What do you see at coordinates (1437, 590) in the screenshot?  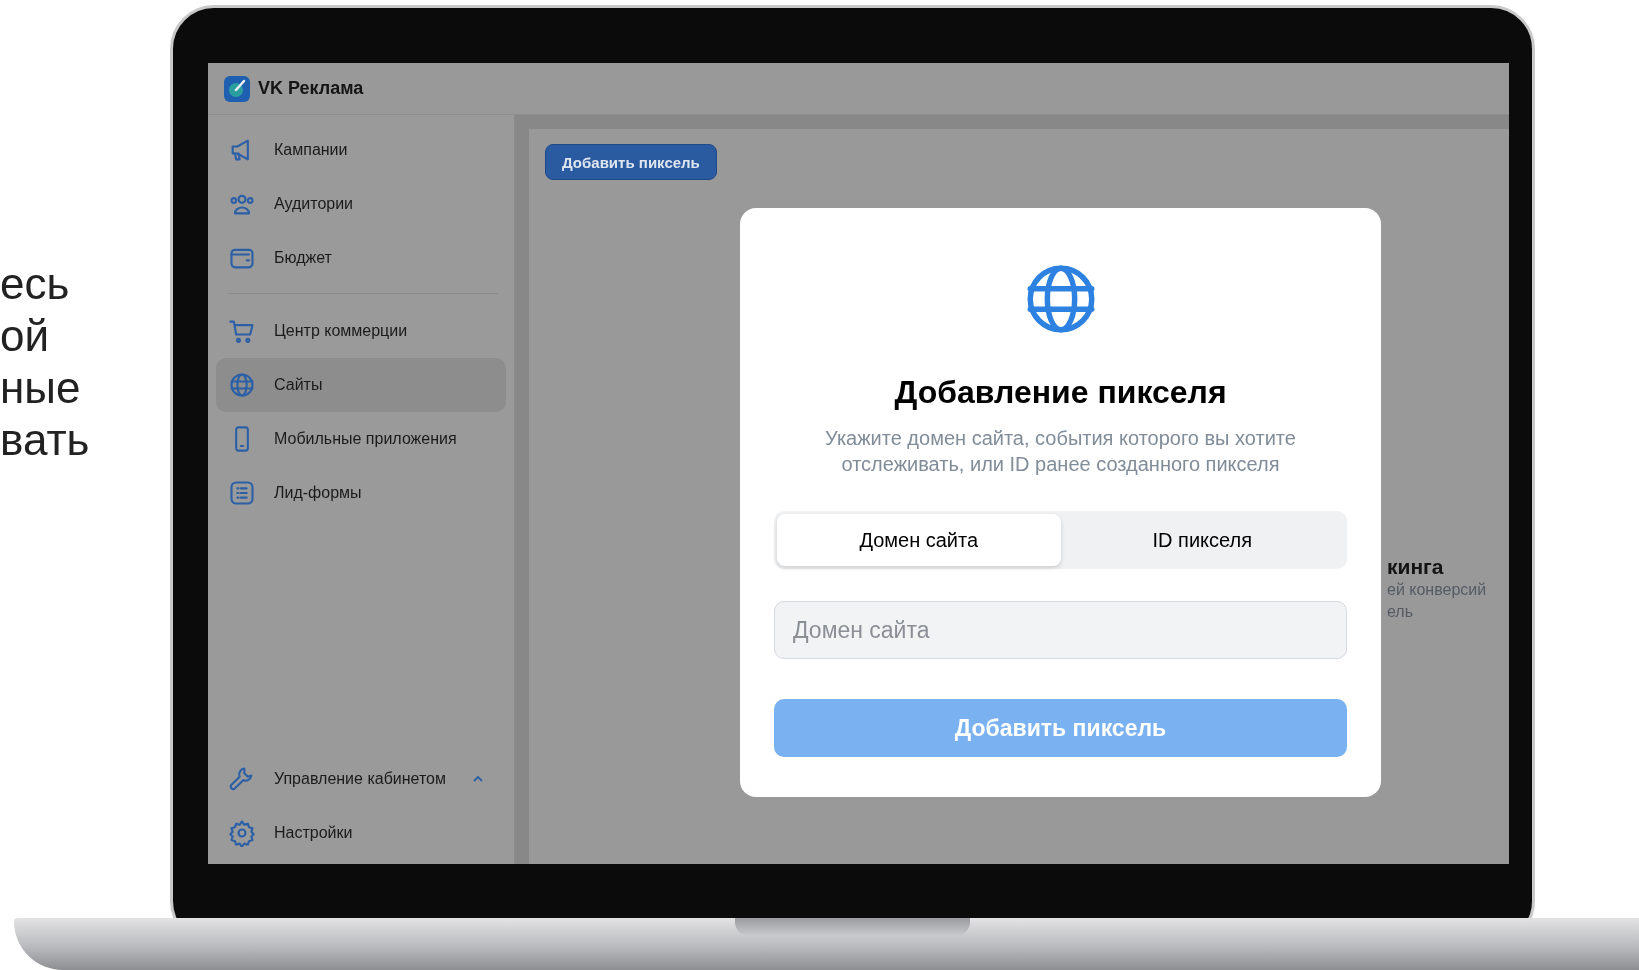 I see `card-text: ей конверсий` at bounding box center [1437, 590].